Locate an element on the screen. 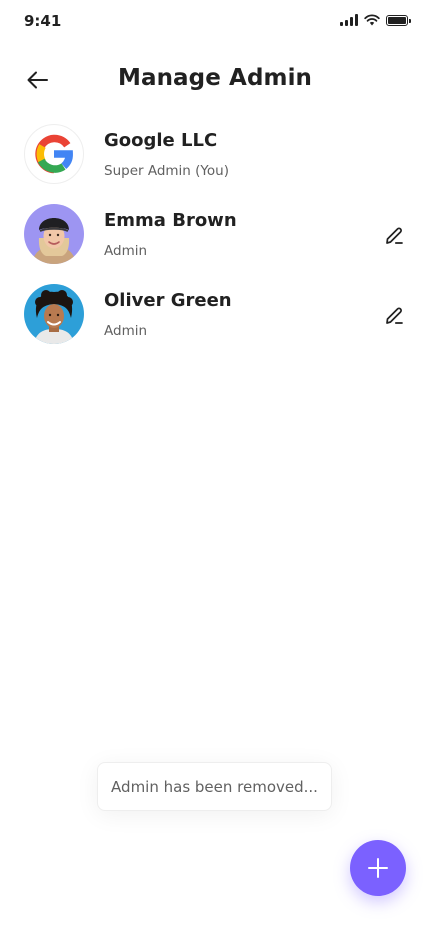 The height and width of the screenshot is (932, 430). status-icons is located at coordinates (375, 20).